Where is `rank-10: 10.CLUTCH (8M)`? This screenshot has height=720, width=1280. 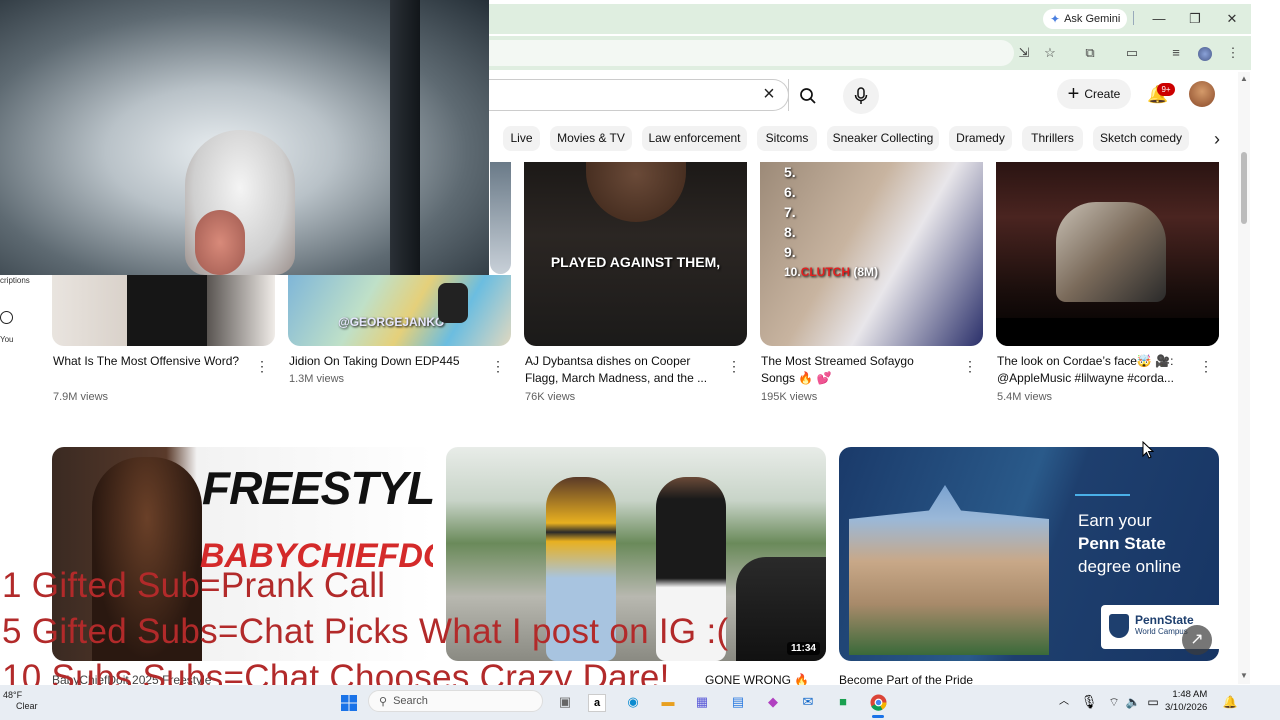
rank-10: 10.CLUTCH (8M) is located at coordinates (831, 272).